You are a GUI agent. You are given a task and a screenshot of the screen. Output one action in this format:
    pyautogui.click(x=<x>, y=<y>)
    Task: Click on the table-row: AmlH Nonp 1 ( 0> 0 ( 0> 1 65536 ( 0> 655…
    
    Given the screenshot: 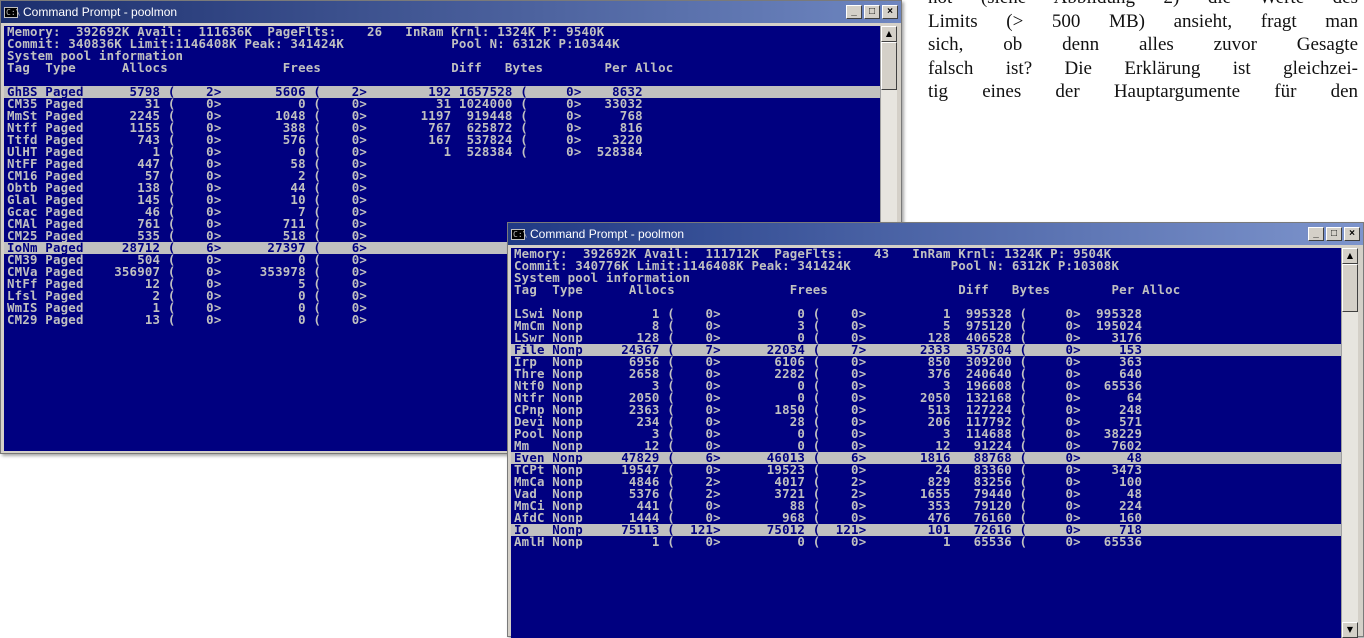 What is the action you would take?
    pyautogui.click(x=828, y=541)
    